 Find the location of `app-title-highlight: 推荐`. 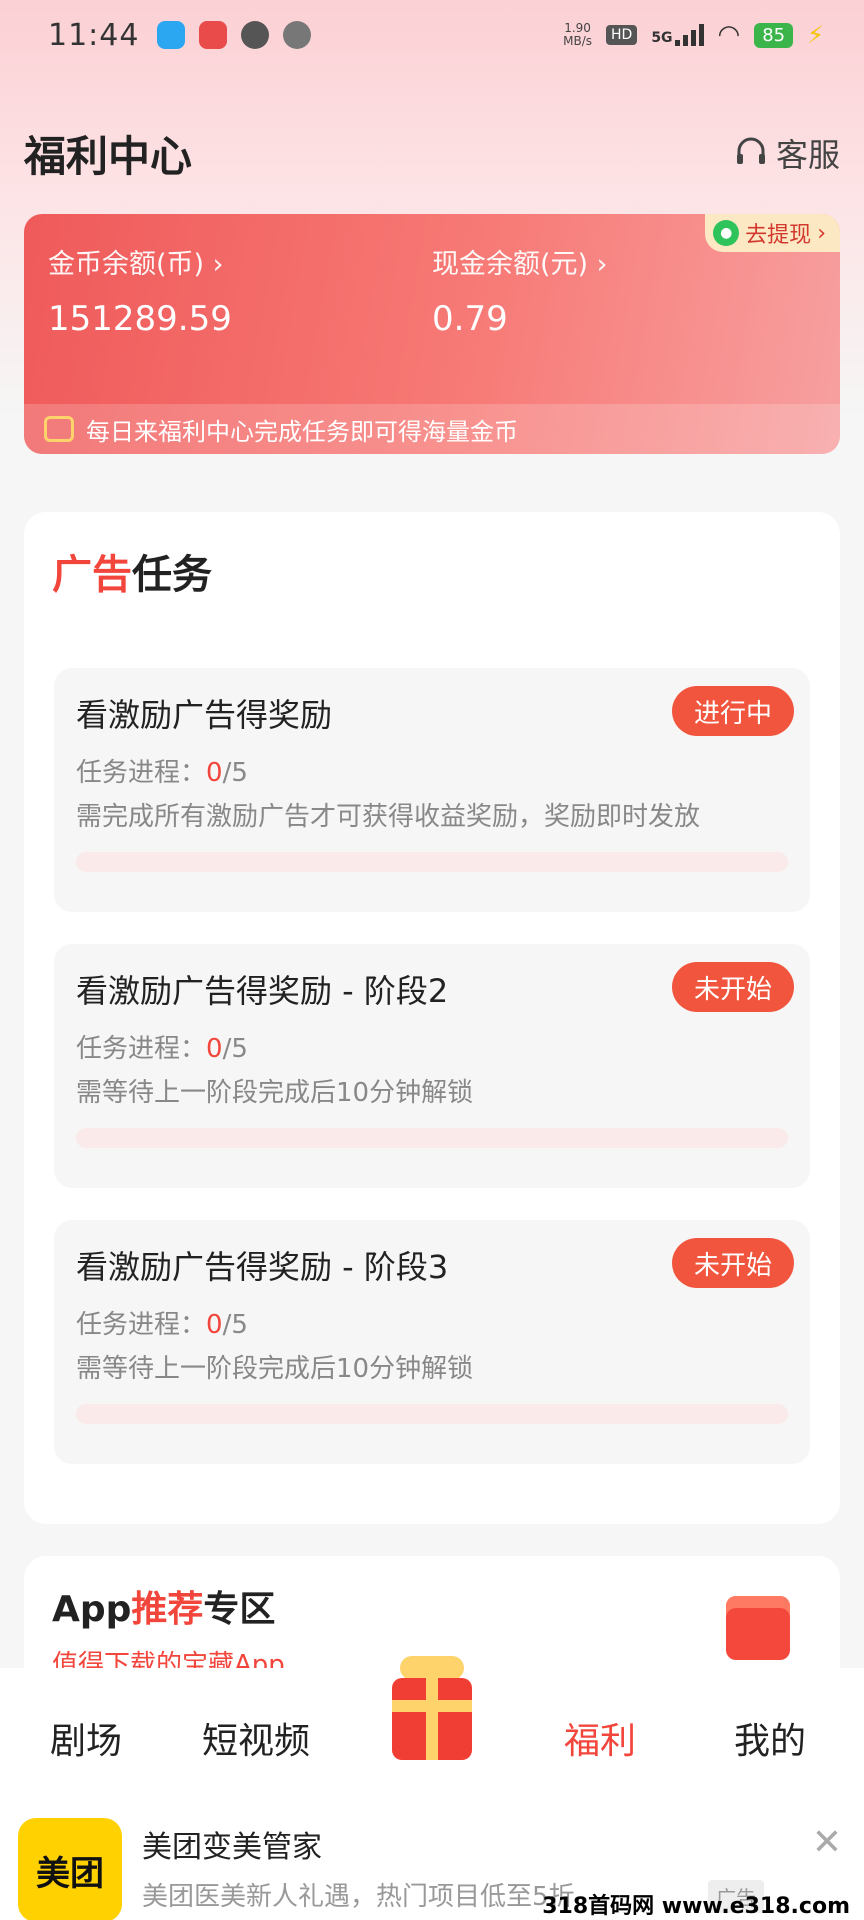

app-title-highlight: 推荐 is located at coordinates (167, 1609).